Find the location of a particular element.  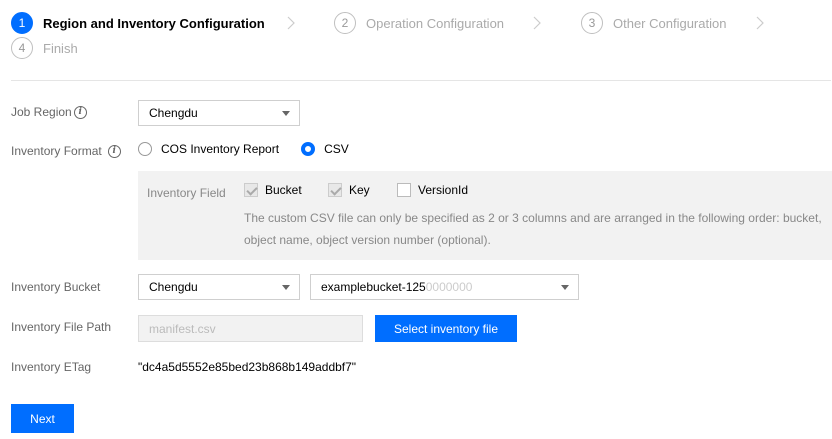

job-region-label-text: Job Region is located at coordinates (41, 112).